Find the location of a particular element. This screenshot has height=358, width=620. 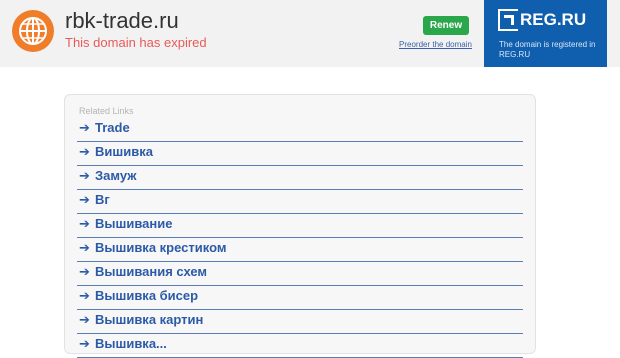

related-link-label: Вышивка бисер is located at coordinates (147, 295).